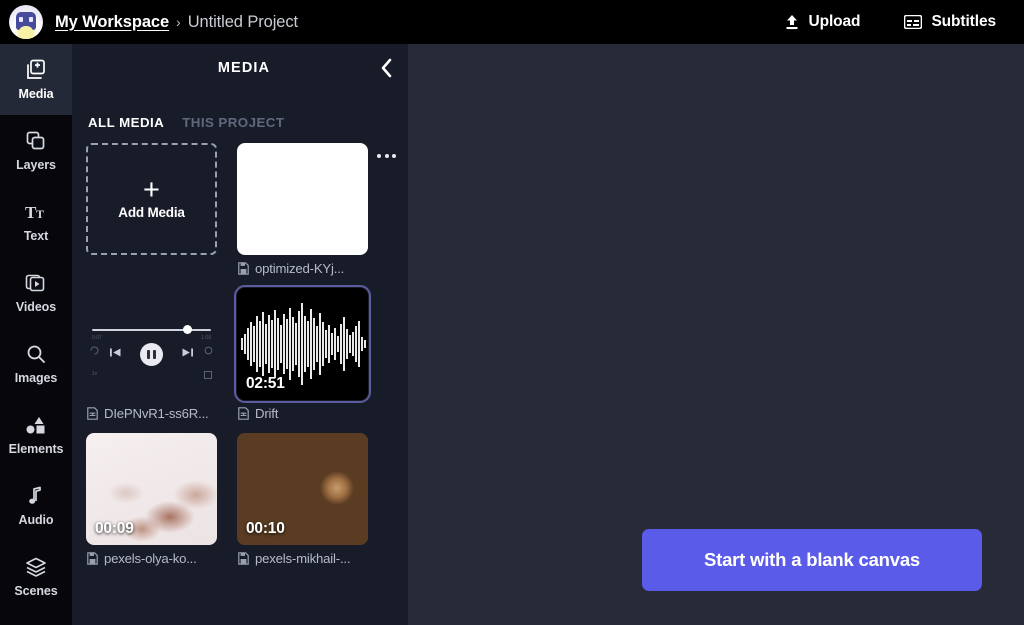  Describe the element at coordinates (115, 355) in the screenshot. I see `skip-back-icon` at that location.